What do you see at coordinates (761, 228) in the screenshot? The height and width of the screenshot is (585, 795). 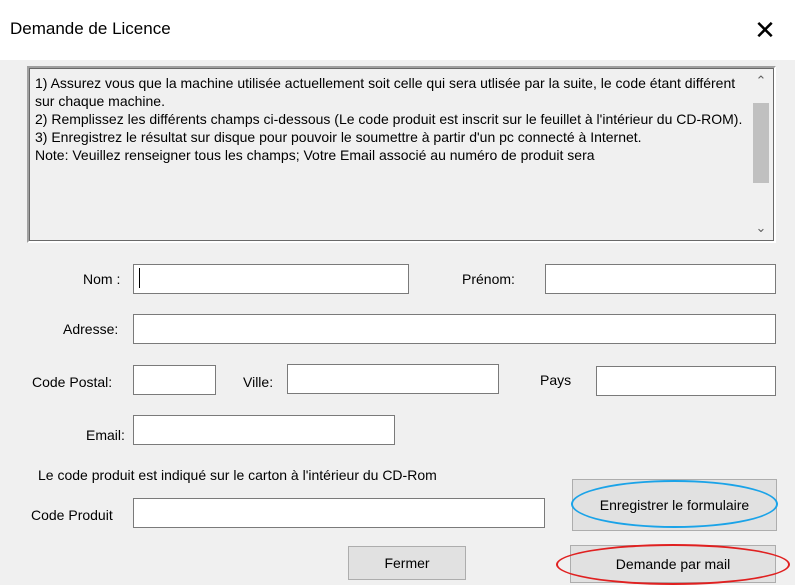 I see `scroll-down-icon: ⌄` at bounding box center [761, 228].